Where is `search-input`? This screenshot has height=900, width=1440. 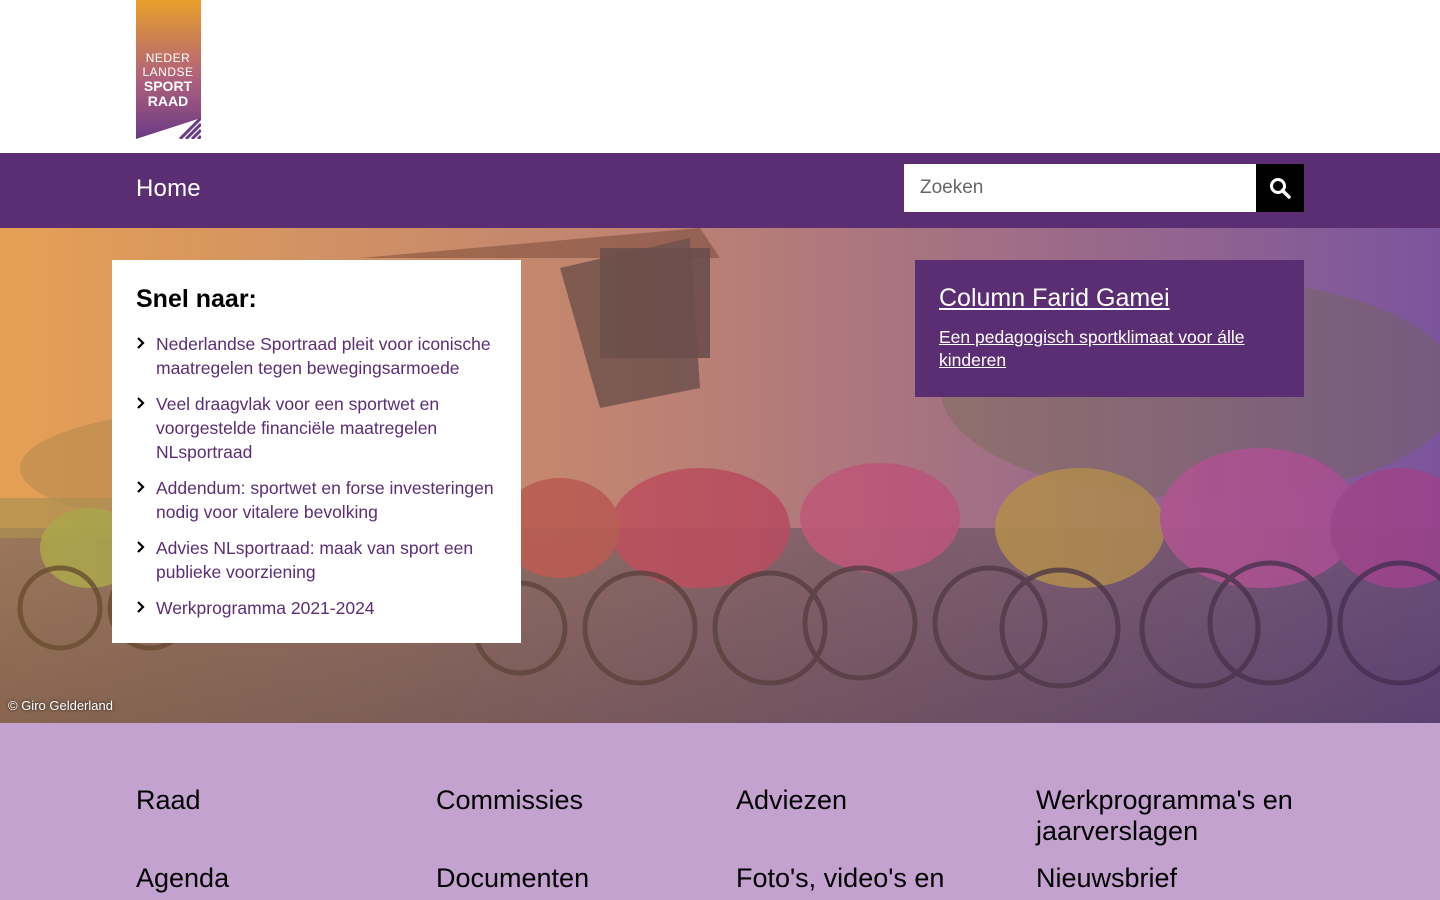
search-input is located at coordinates (1080, 188).